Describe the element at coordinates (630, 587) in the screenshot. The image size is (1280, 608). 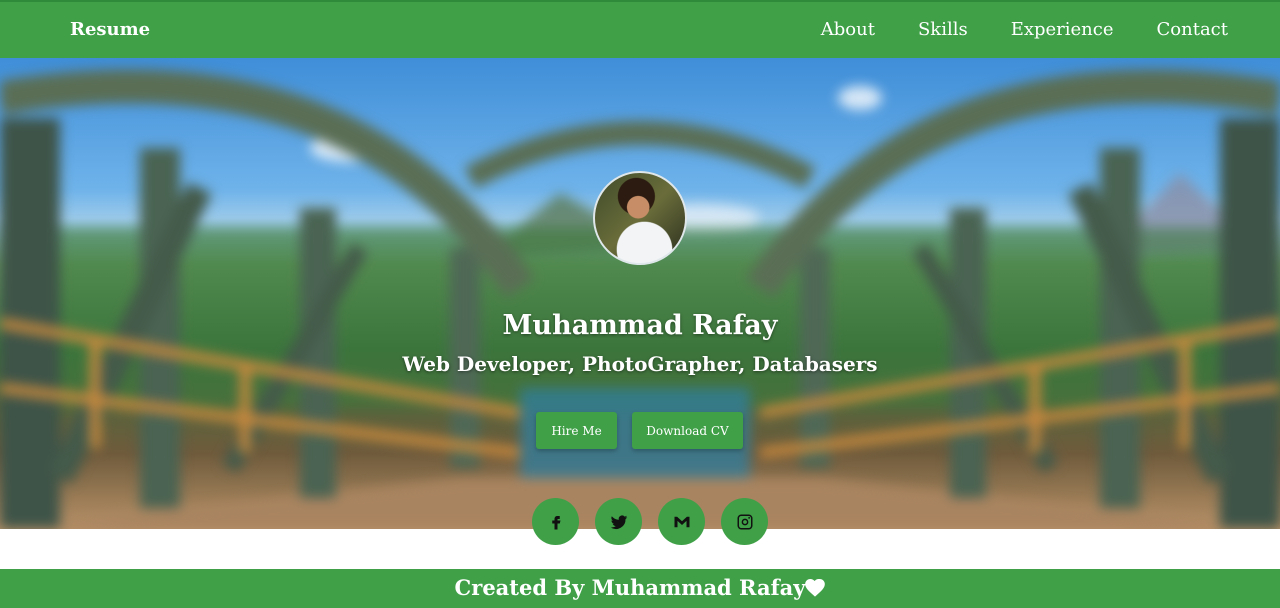
I see `footer-credit: Created By Muhammad Rafay` at that location.